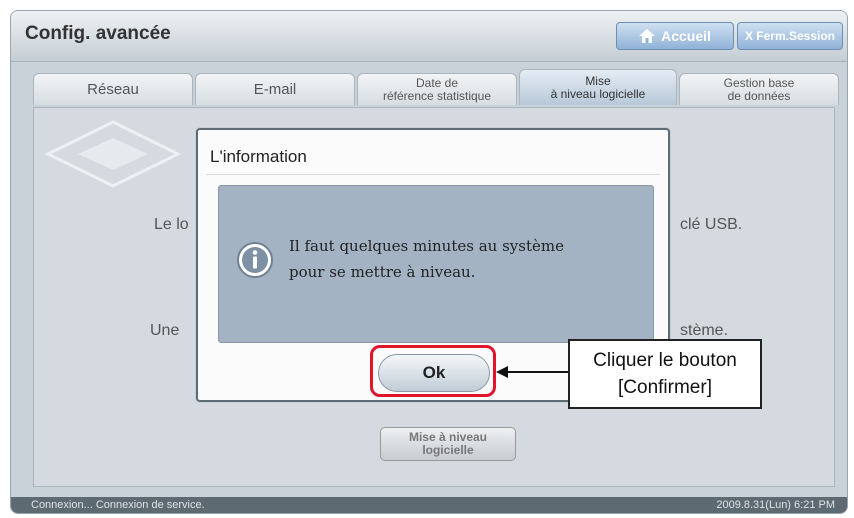  I want to click on instruction-callout: Cliquer le bouton [Confirmer], so click(665, 374).